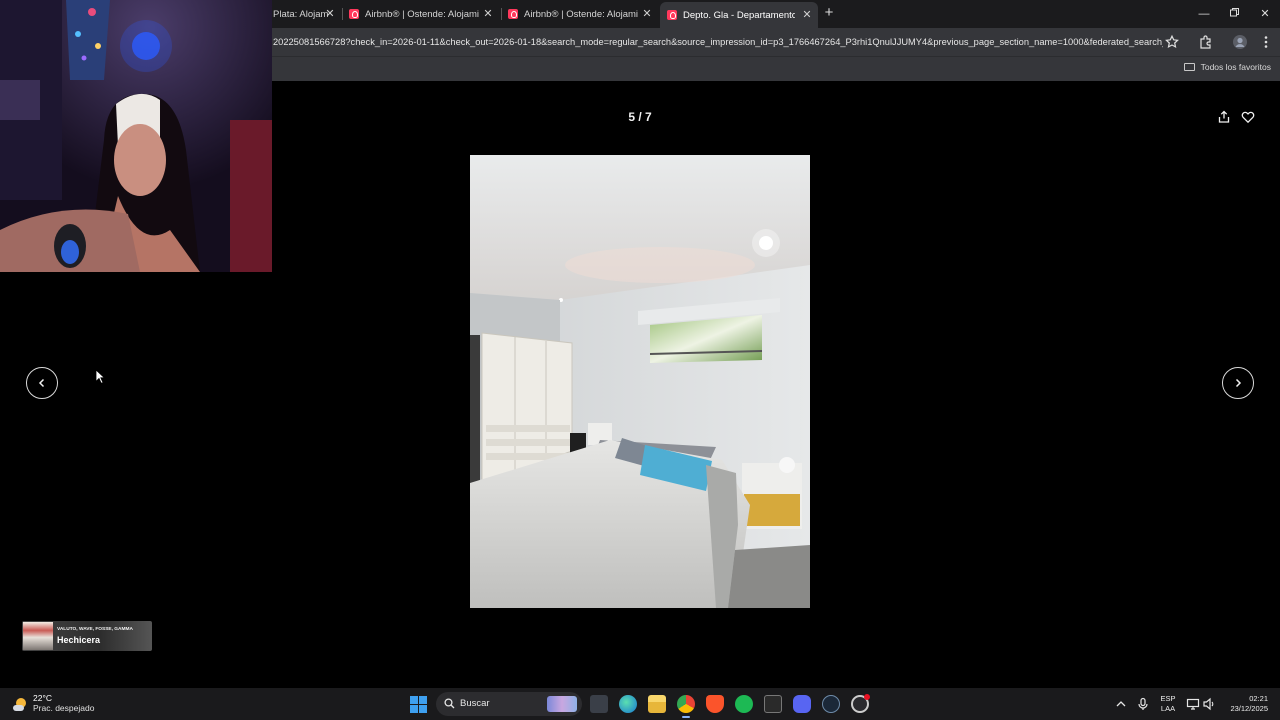 This screenshot has height=720, width=1280. I want to click on language-primary: ESP, so click(1168, 698).